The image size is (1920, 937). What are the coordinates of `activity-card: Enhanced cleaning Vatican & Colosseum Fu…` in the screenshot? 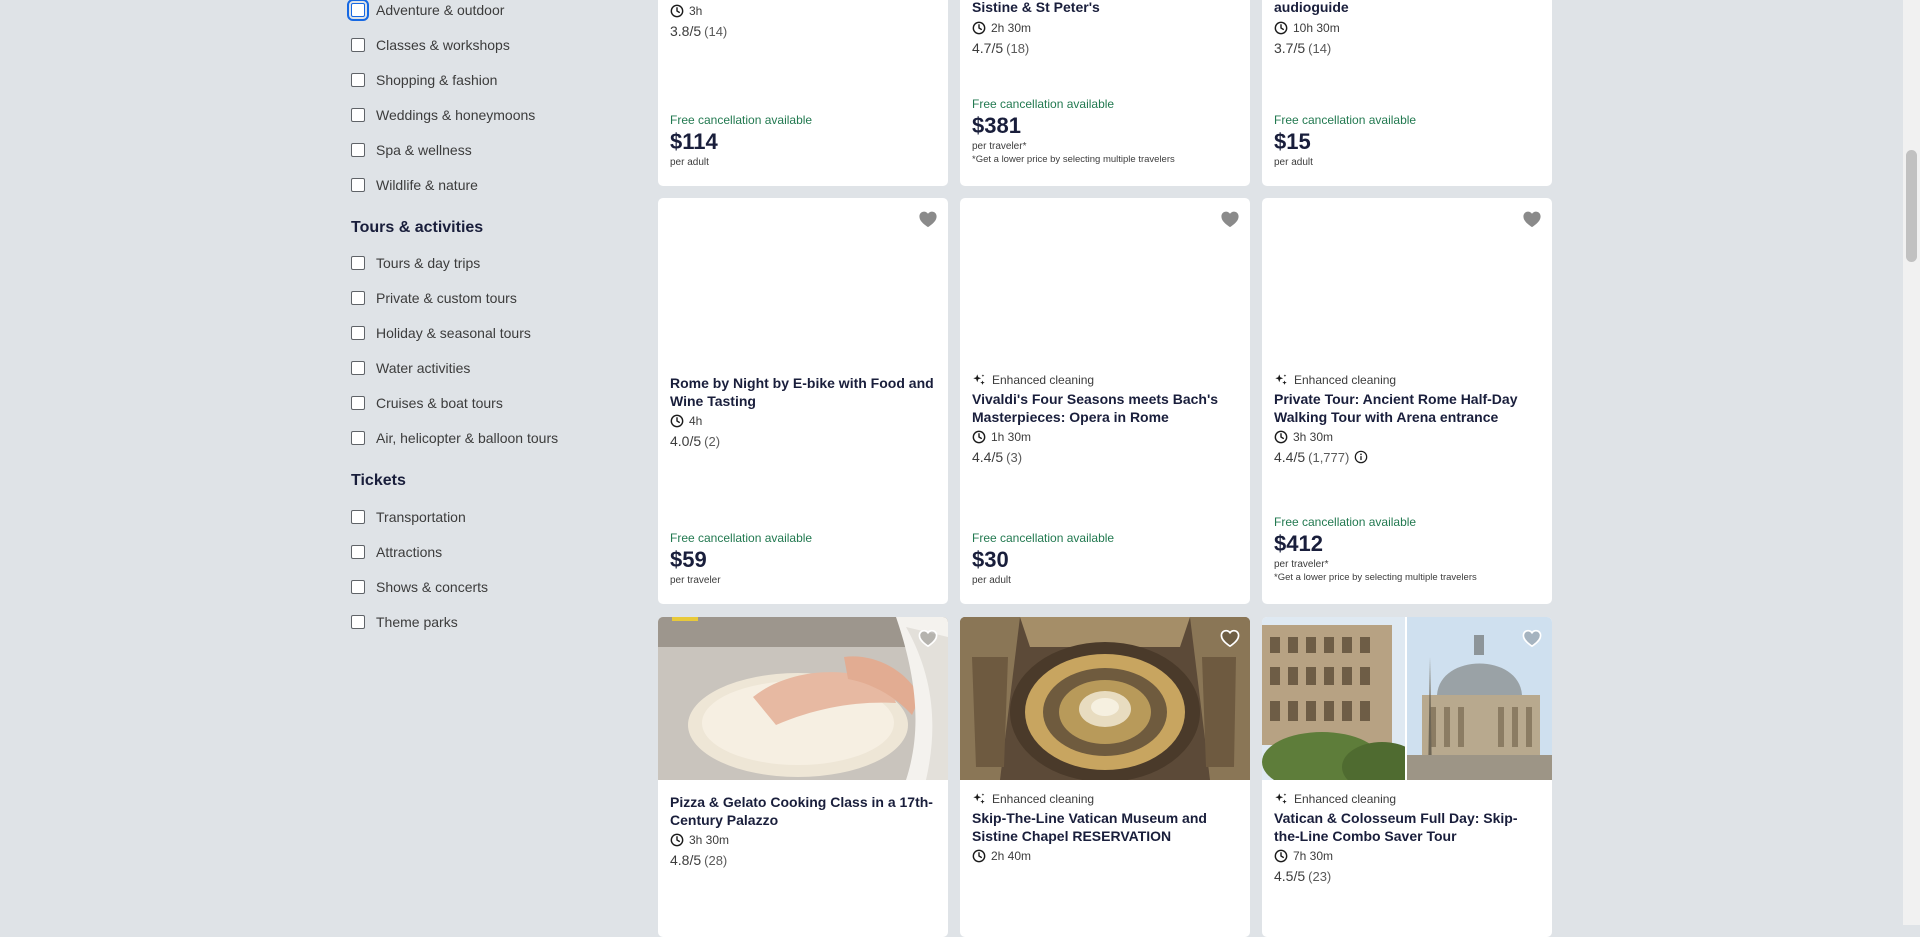 It's located at (1407, 777).